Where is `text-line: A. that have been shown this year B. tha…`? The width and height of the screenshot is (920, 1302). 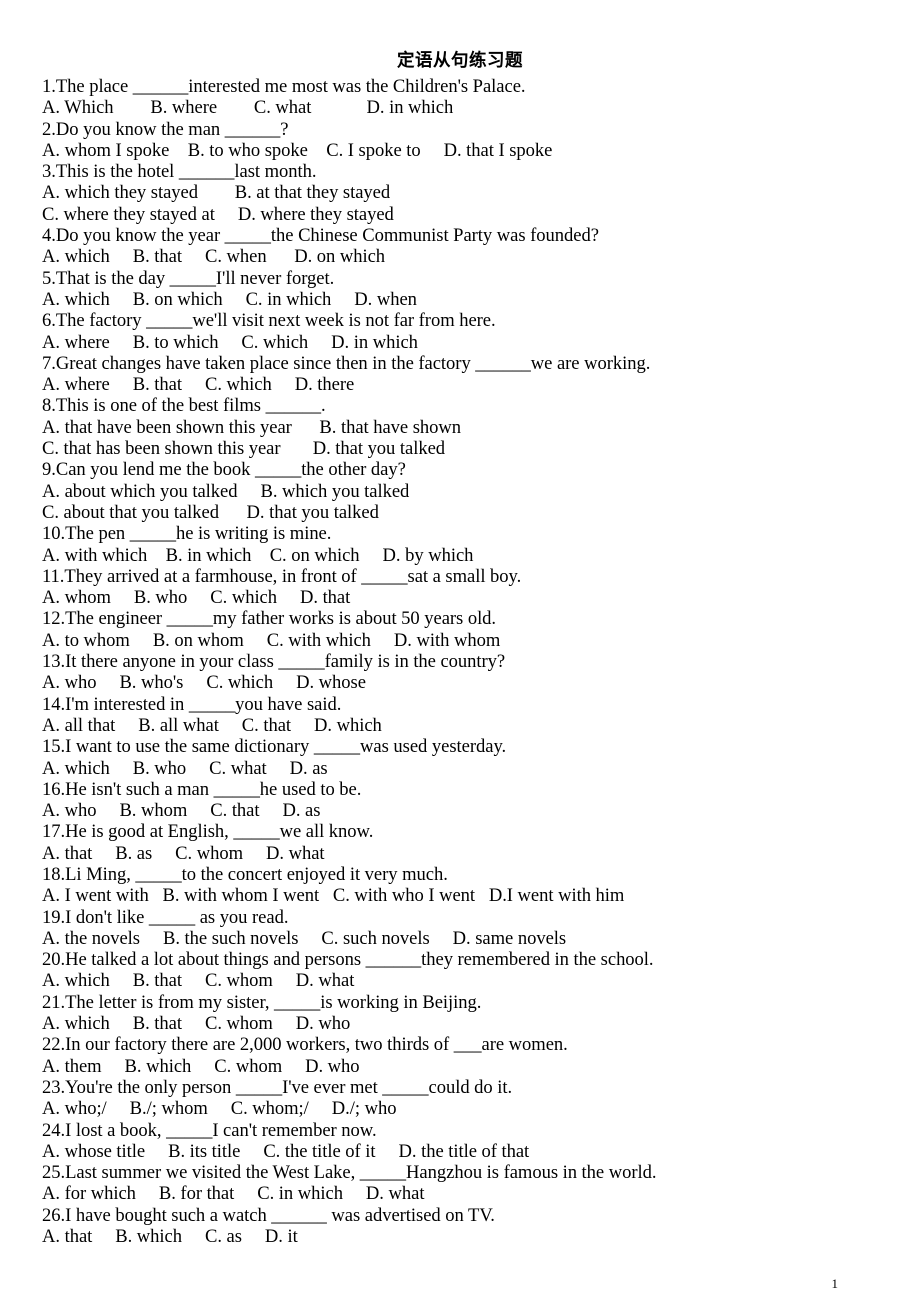 text-line: A. that have been shown this year B. tha… is located at coordinates (252, 427).